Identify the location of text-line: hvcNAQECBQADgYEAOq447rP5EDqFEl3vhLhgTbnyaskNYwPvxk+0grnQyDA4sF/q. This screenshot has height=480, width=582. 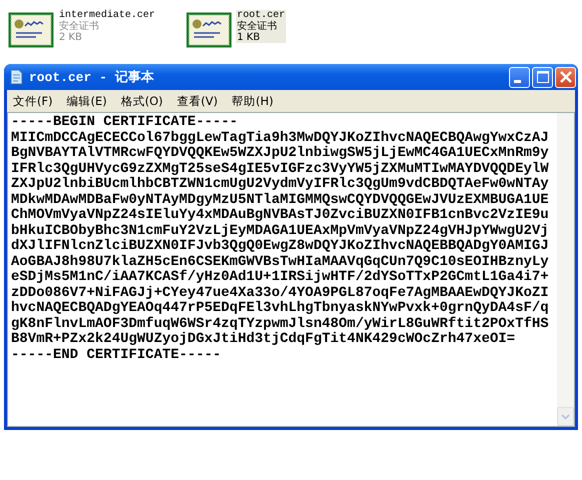
(280, 308).